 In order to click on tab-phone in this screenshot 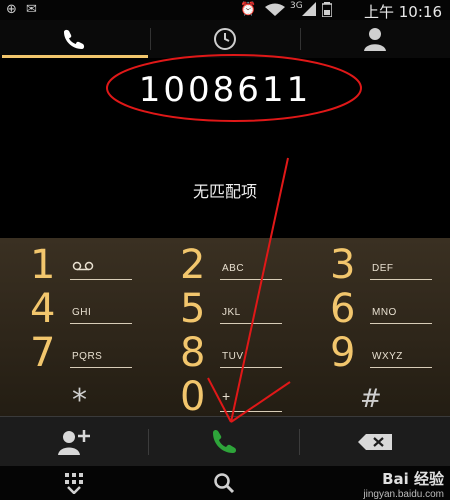, I will do `click(75, 39)`.